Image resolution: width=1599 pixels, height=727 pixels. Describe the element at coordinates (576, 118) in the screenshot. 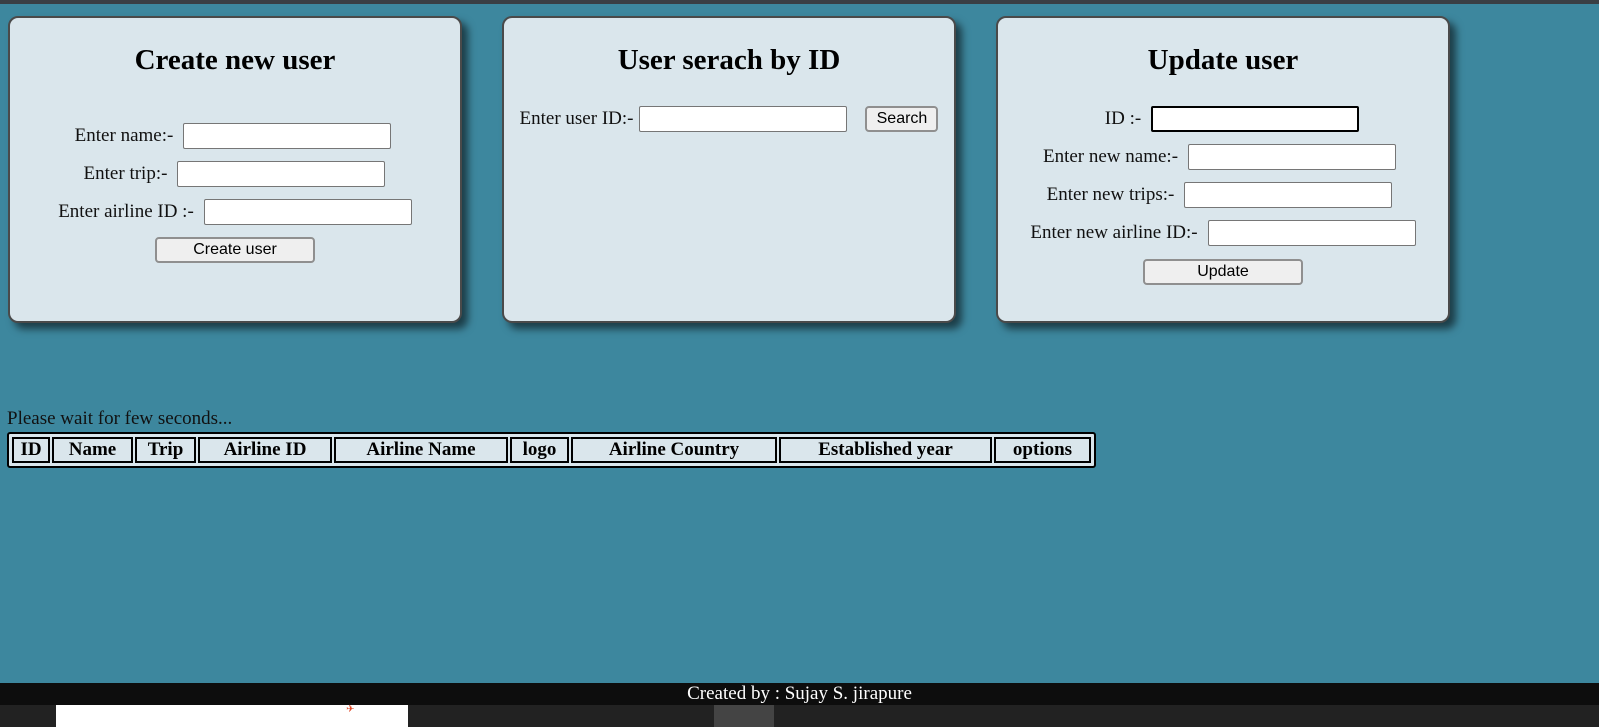

I see `user-id-label: Enter user ID:-` at that location.